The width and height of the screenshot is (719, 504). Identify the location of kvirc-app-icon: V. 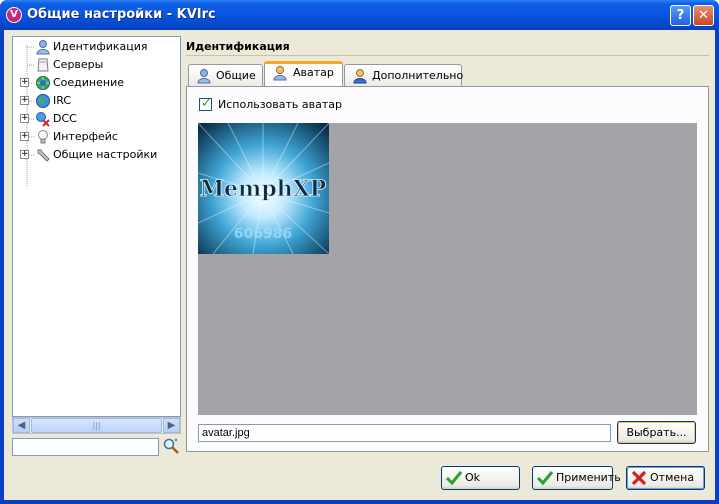
(14, 15).